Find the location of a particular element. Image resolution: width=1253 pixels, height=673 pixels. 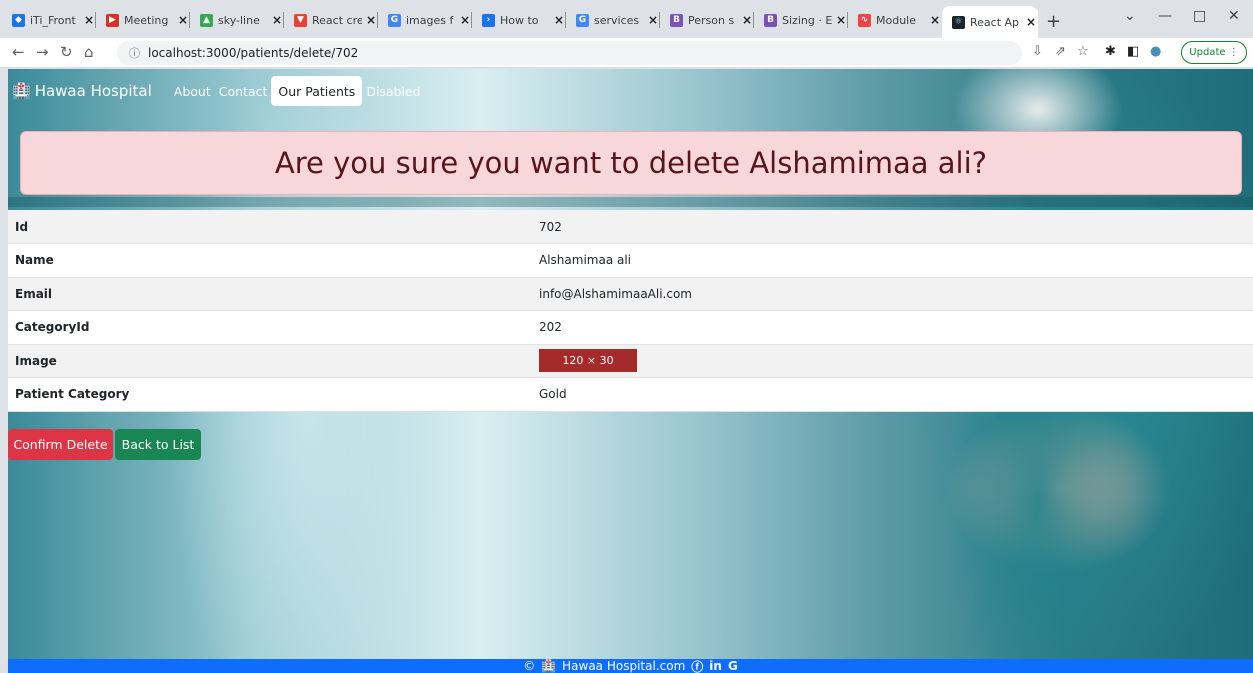

profile-avatar-icon: ● is located at coordinates (1155, 51).